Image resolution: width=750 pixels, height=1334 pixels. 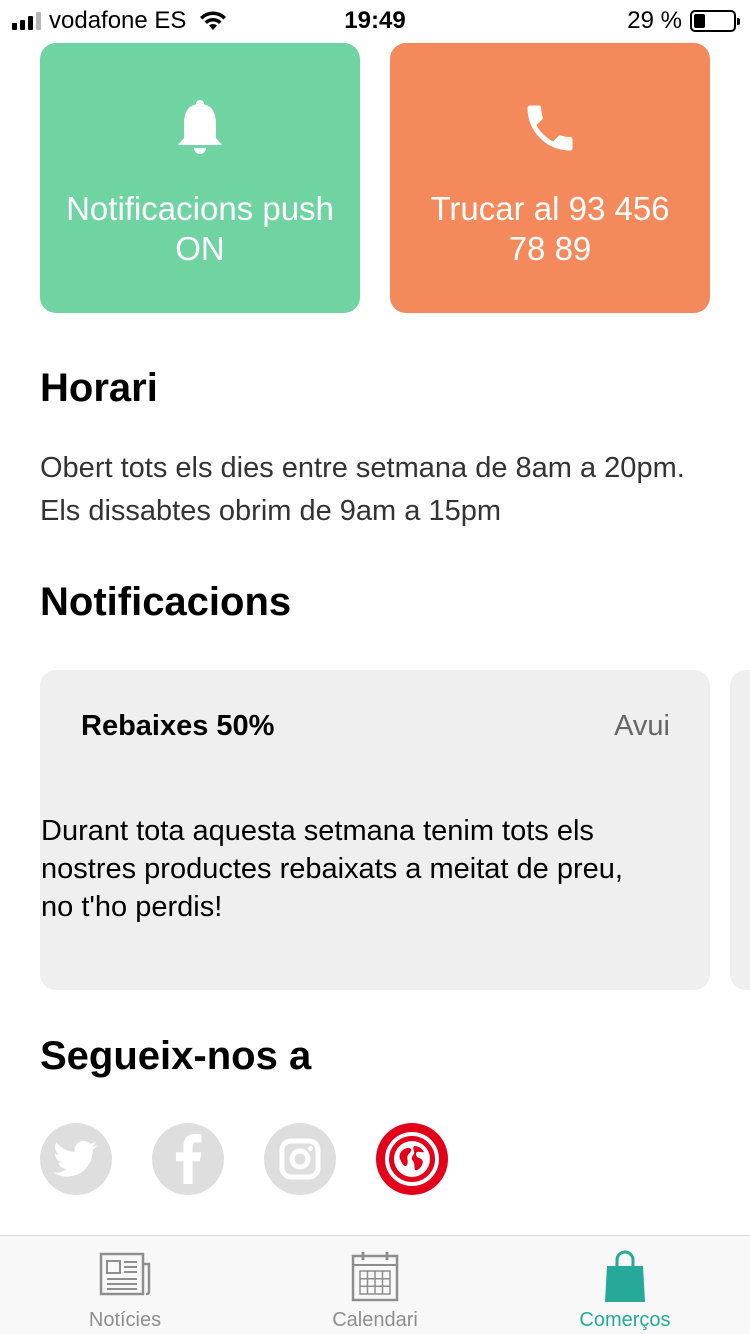 What do you see at coordinates (740, 830) in the screenshot?
I see `next-notification-card` at bounding box center [740, 830].